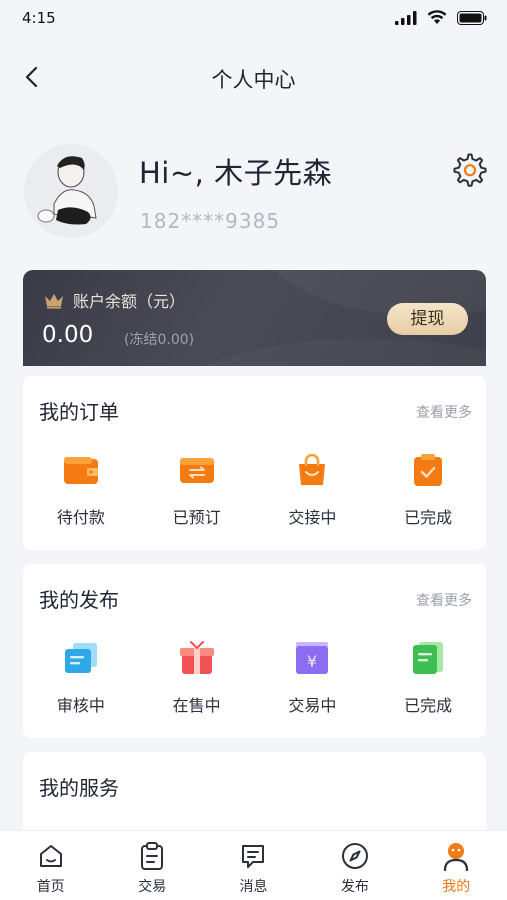  I want to click on settings-button, so click(470, 170).